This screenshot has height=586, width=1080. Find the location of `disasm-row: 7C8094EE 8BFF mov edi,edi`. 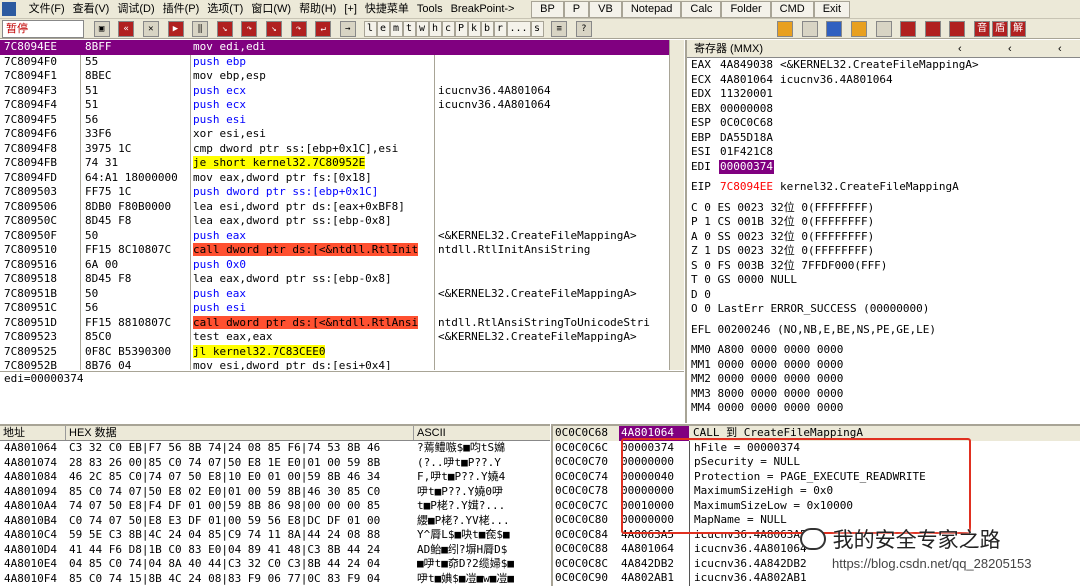

disasm-row: 7C8094EE 8BFF mov edi,edi is located at coordinates (335, 47).